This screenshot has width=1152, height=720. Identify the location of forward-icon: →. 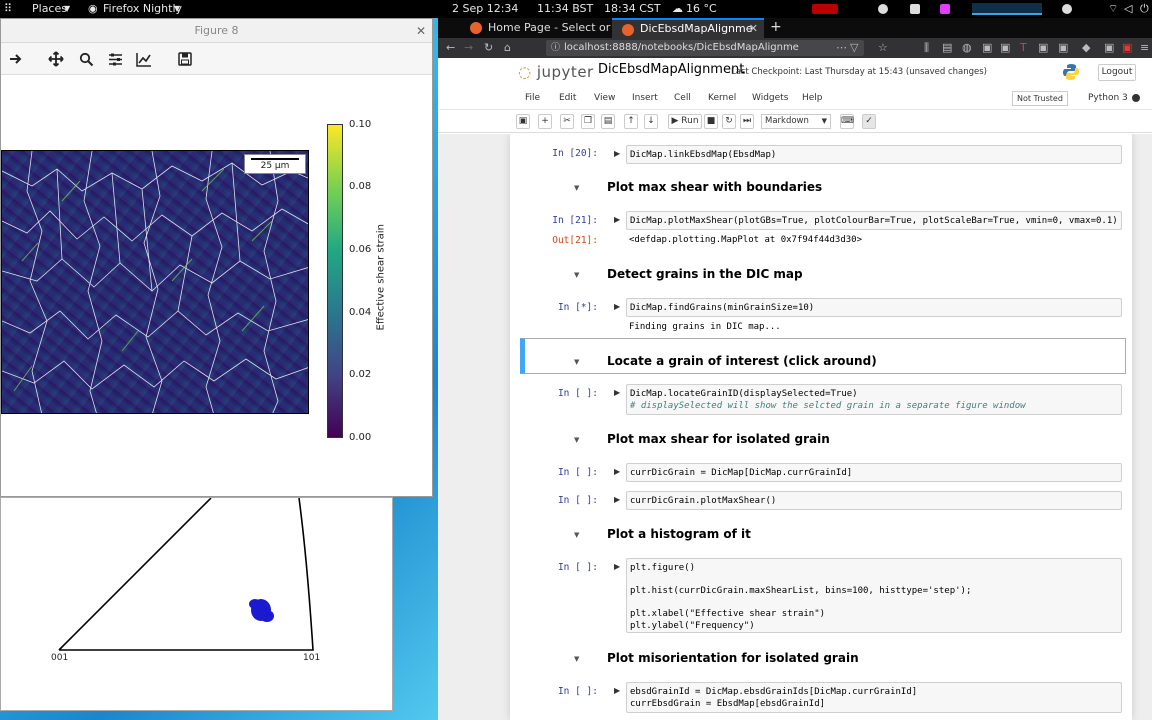
(468, 47).